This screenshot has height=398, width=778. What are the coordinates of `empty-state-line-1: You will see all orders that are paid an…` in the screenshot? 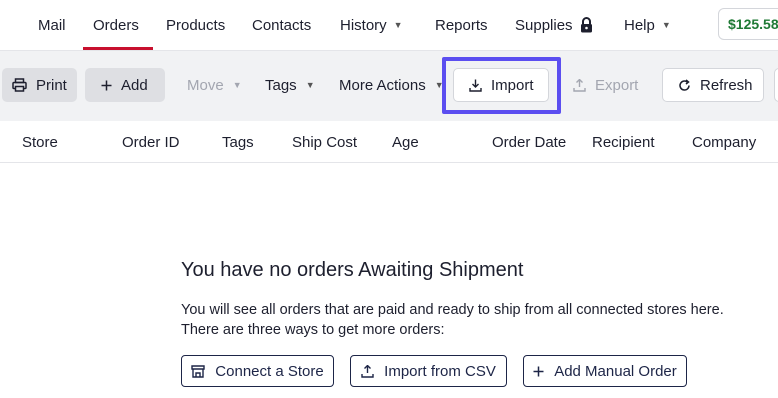 It's located at (452, 310).